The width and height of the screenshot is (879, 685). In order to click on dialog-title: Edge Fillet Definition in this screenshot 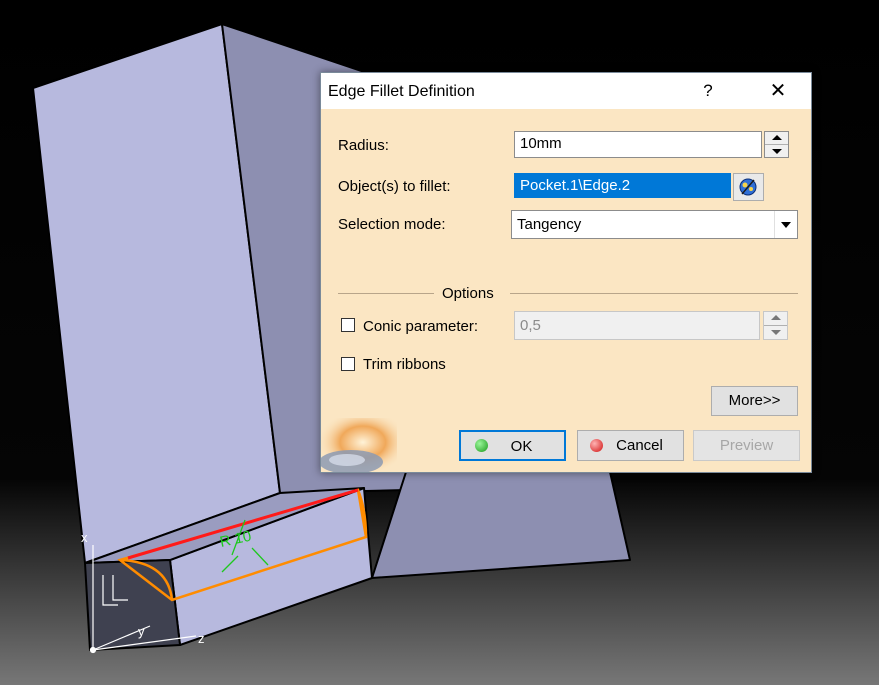, I will do `click(401, 91)`.